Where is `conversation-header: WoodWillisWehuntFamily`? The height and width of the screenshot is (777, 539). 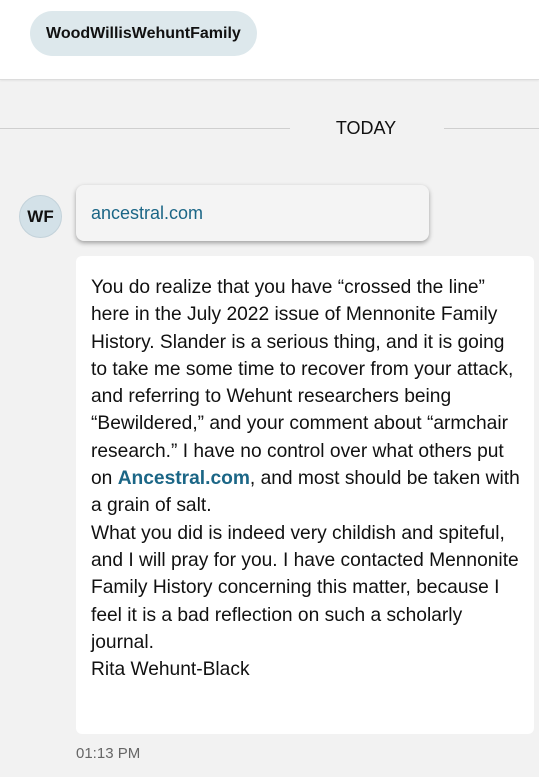
conversation-header: WoodWillisWehuntFamily is located at coordinates (269, 40).